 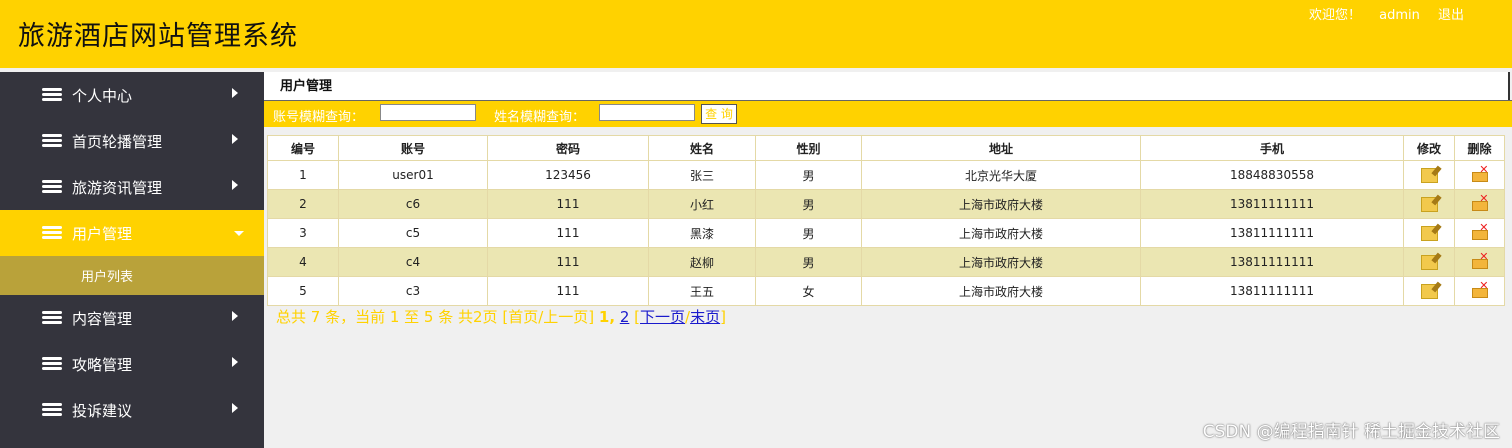 What do you see at coordinates (102, 364) in the screenshot?
I see `sidebar-item-label: 攻略管理` at bounding box center [102, 364].